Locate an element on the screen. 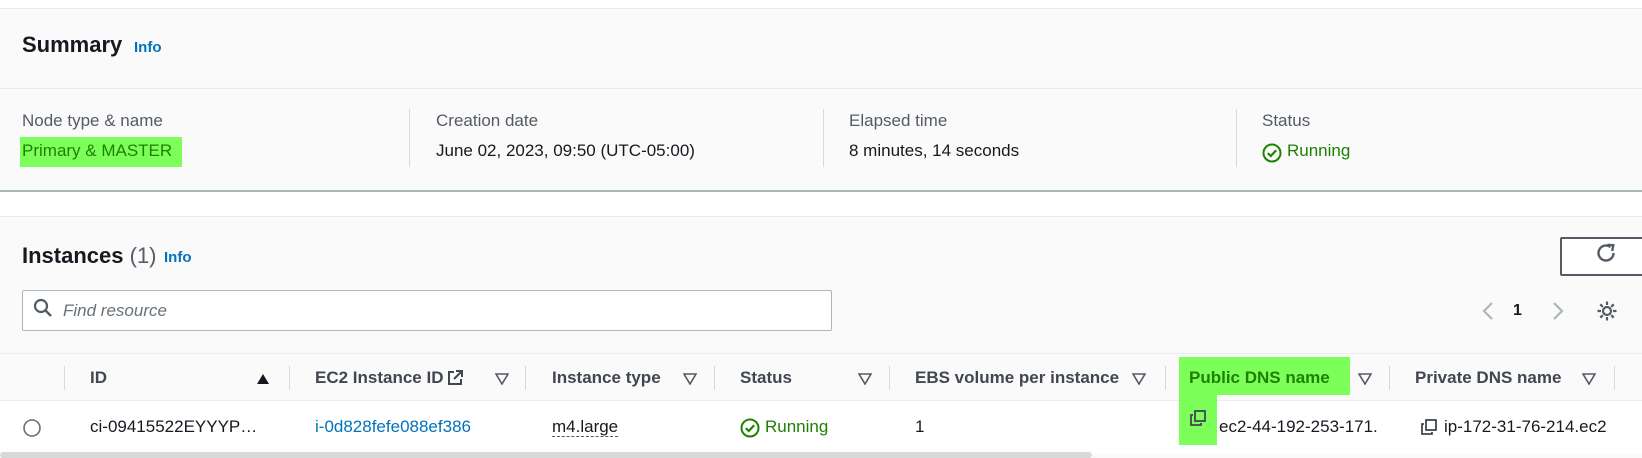 This screenshot has height=458, width=1642. column-header-instance-type: Instance type is located at coordinates (606, 378).